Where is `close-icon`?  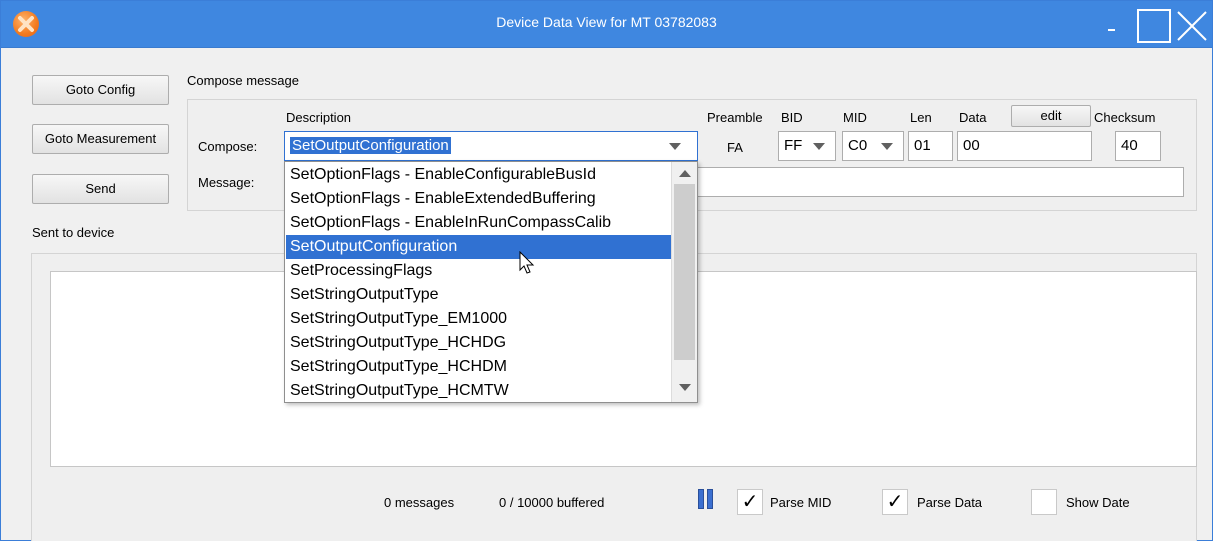 close-icon is located at coordinates (1192, 26).